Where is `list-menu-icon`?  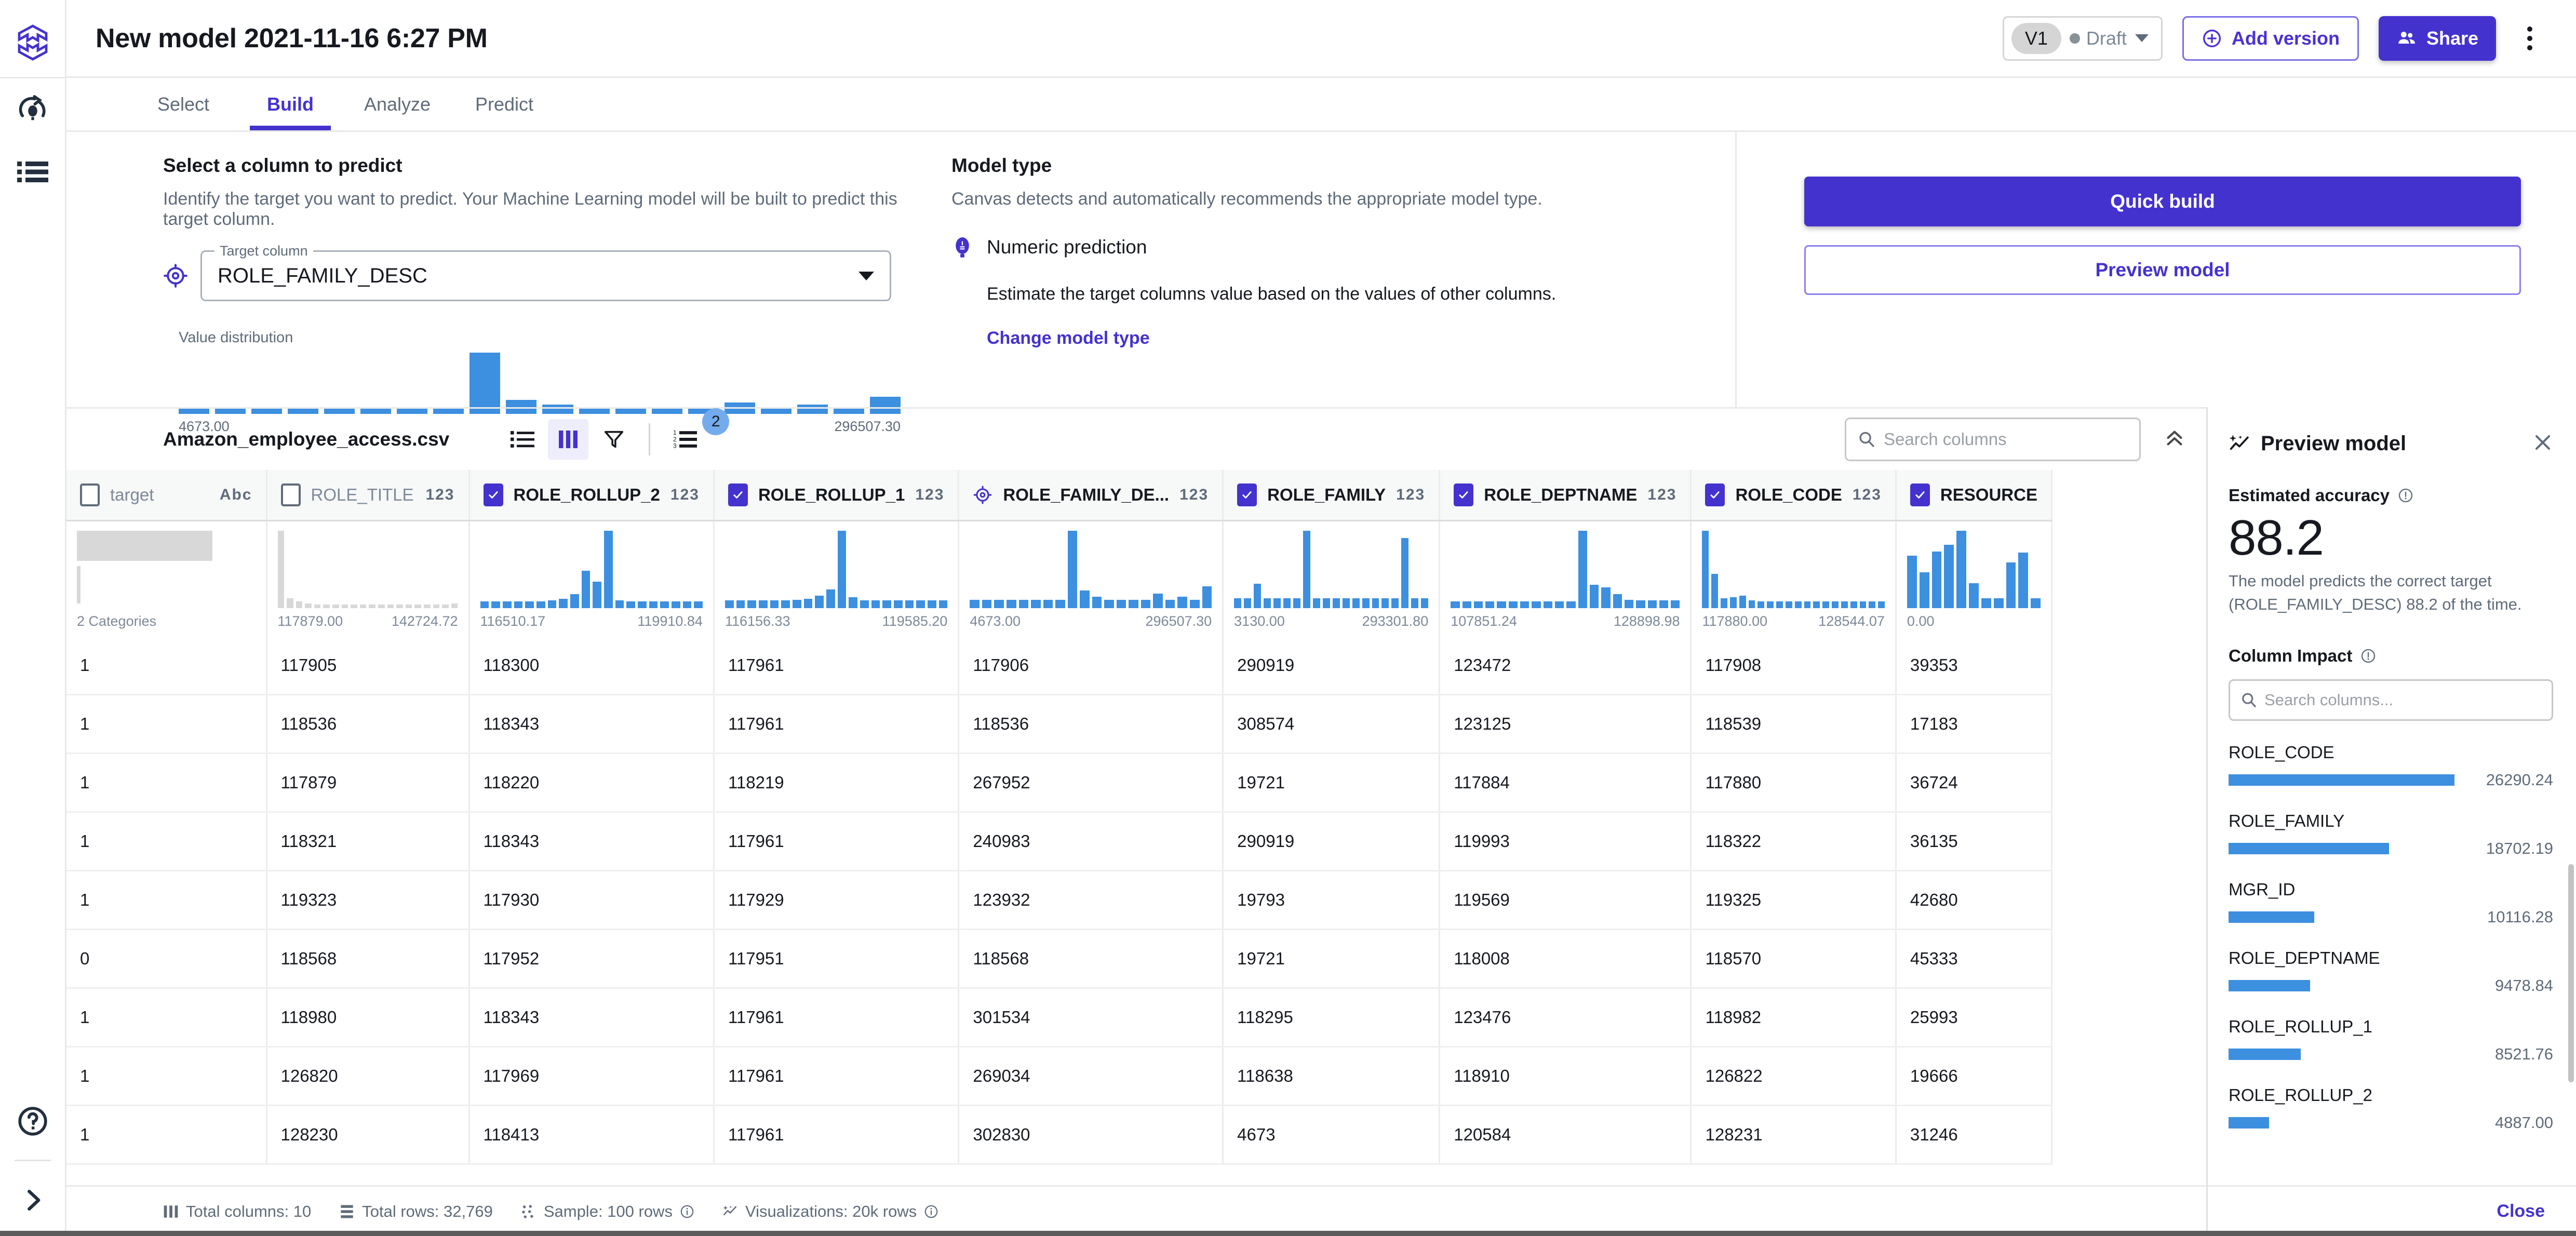 list-menu-icon is located at coordinates (33, 172).